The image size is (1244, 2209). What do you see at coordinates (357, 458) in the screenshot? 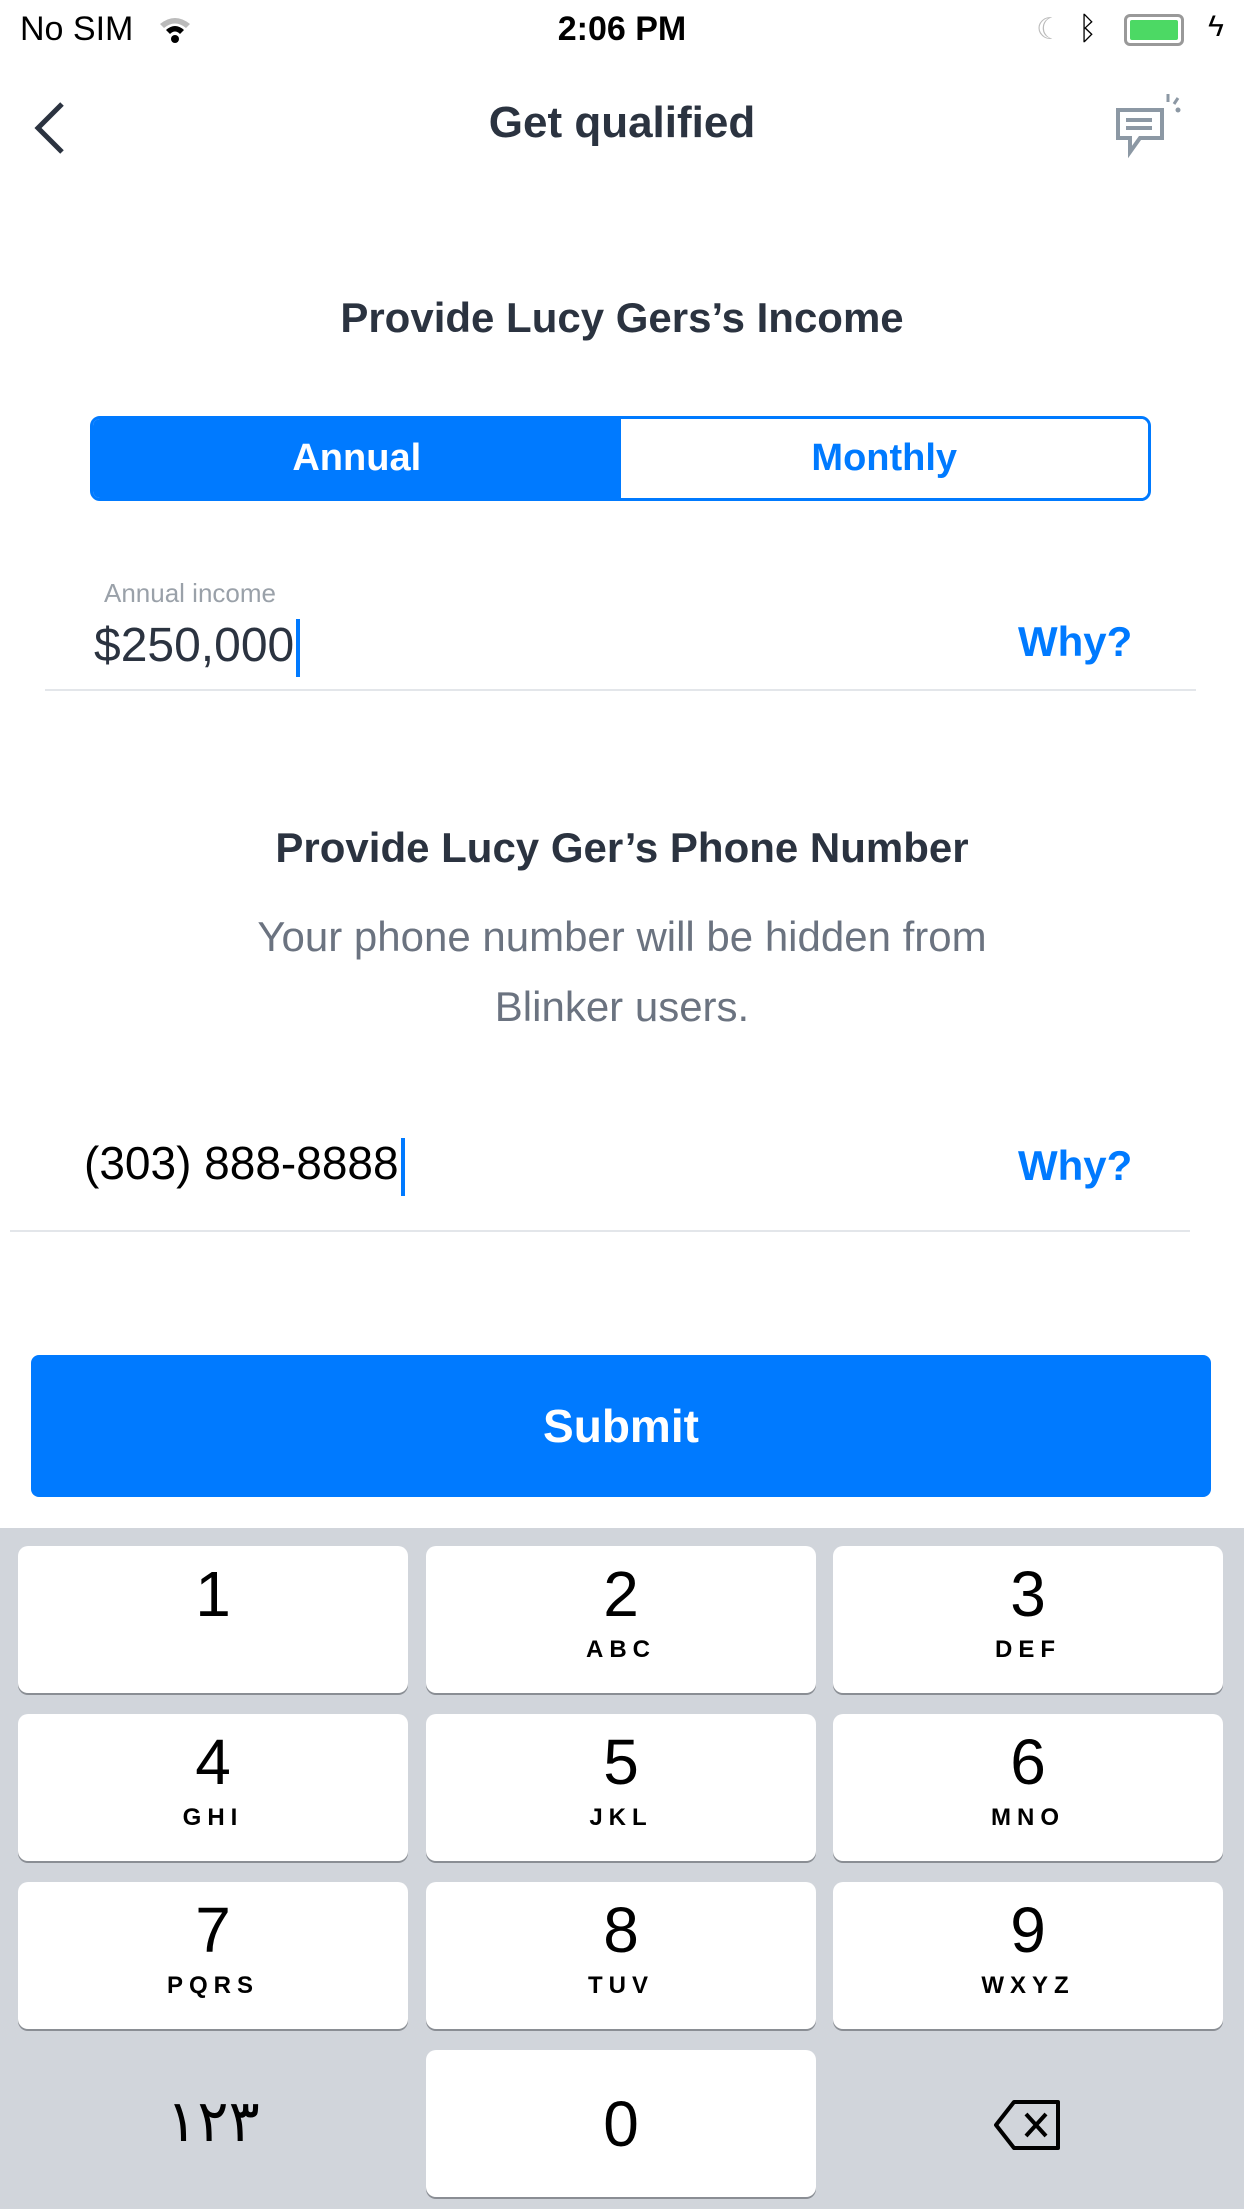
I see `tab-annual: Annual` at bounding box center [357, 458].